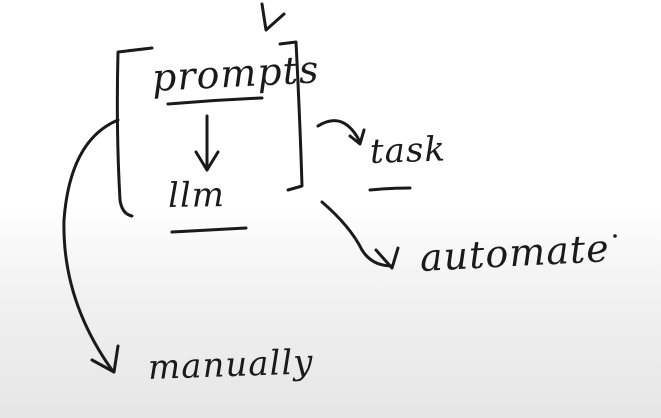 Image resolution: width=661 pixels, height=418 pixels. Describe the element at coordinates (273, 17) in the screenshot. I see `top-partial-arrow` at that location.